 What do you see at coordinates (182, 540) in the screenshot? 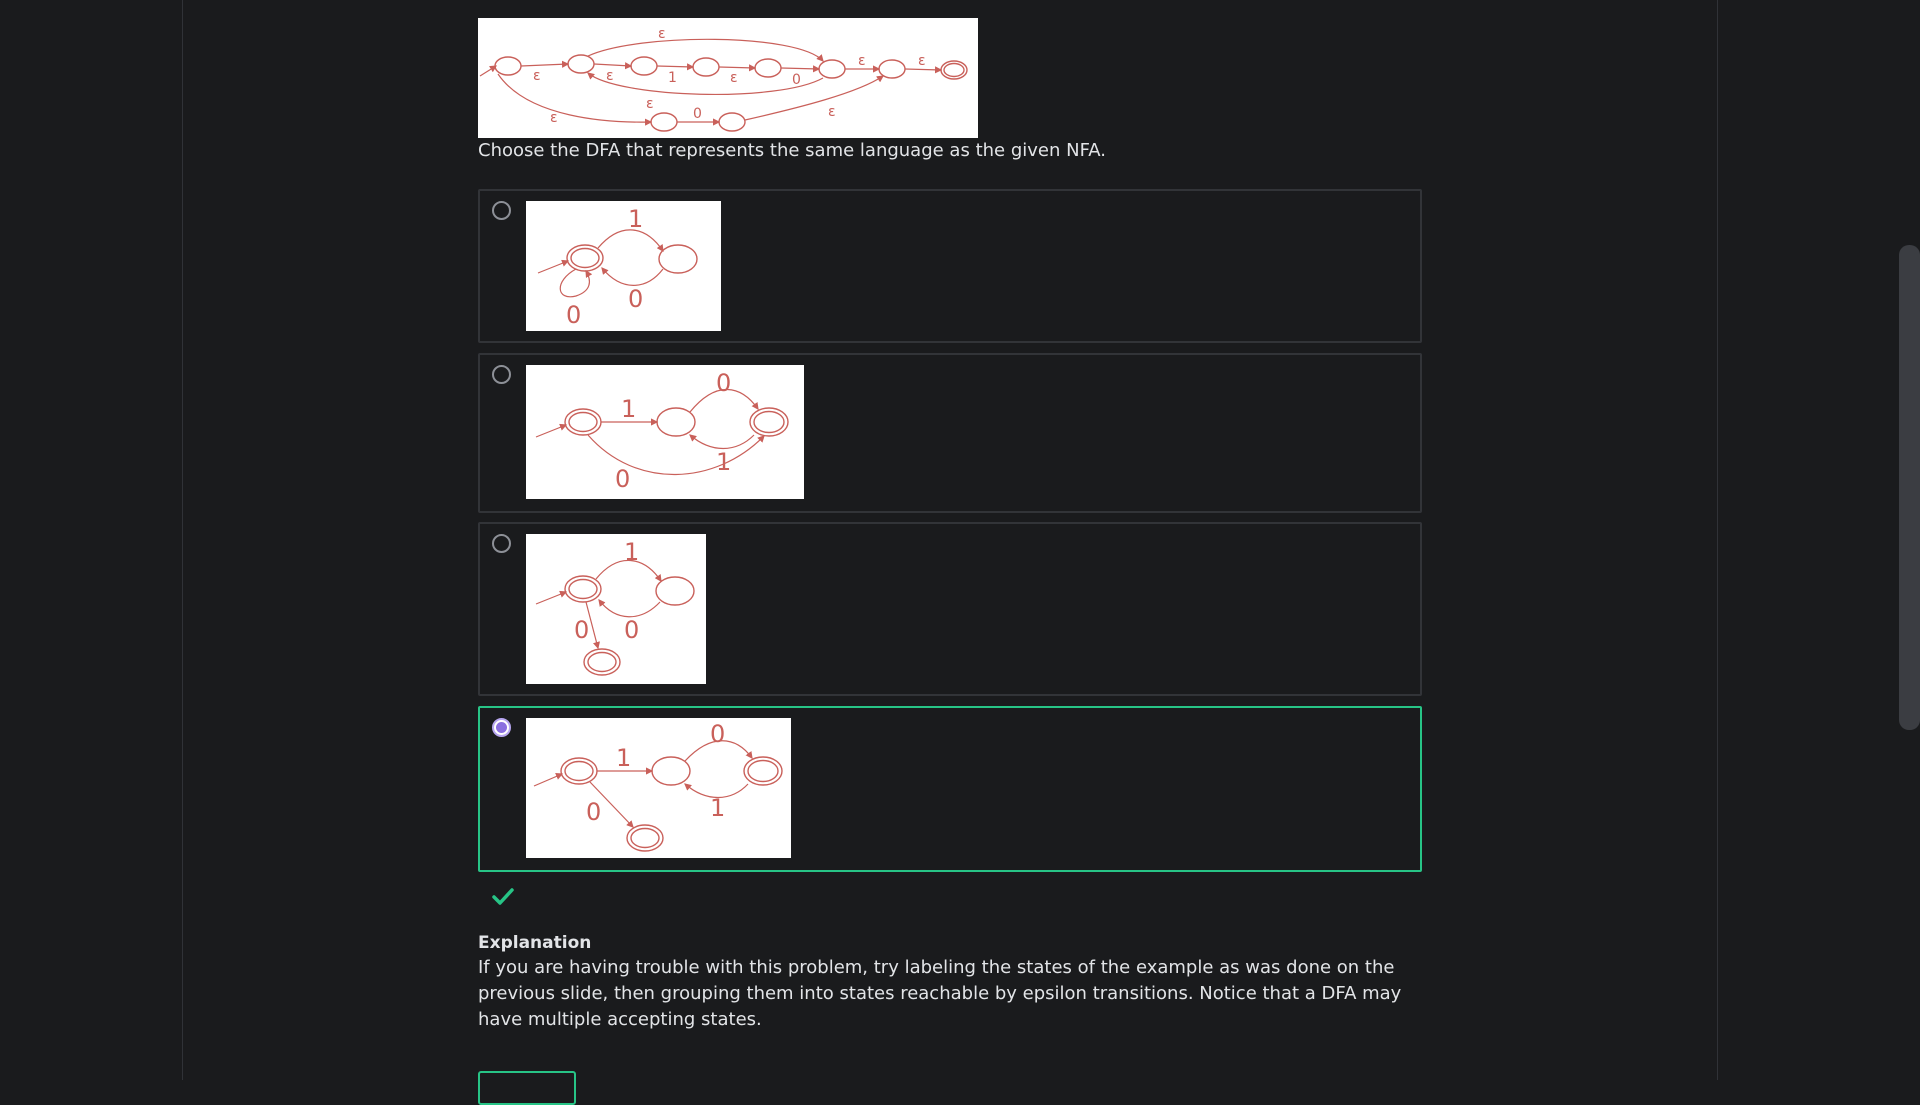
I see `left-content-border` at bounding box center [182, 540].